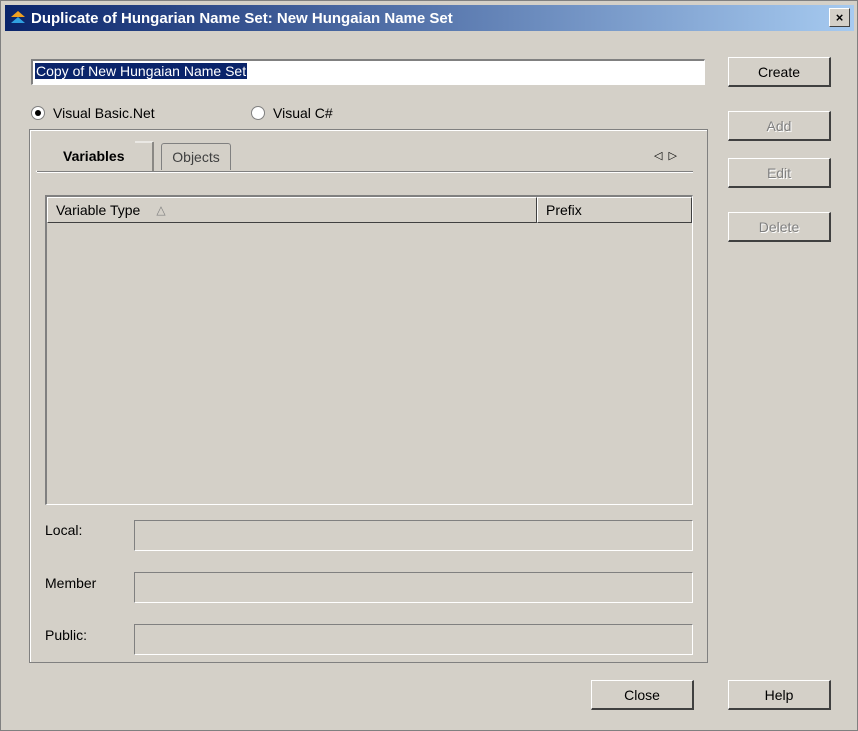 This screenshot has height=731, width=858. I want to click on tab-objects: Objects, so click(196, 156).